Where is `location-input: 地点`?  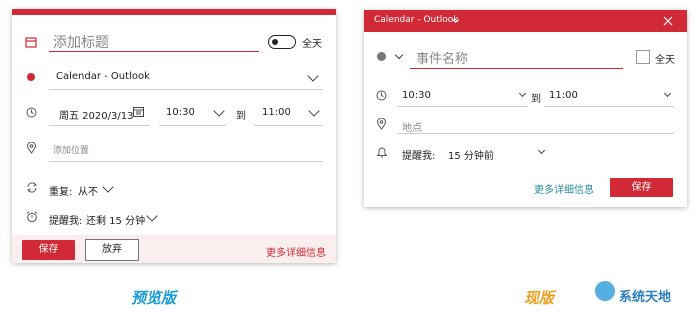
location-input: 地点 is located at coordinates (412, 126).